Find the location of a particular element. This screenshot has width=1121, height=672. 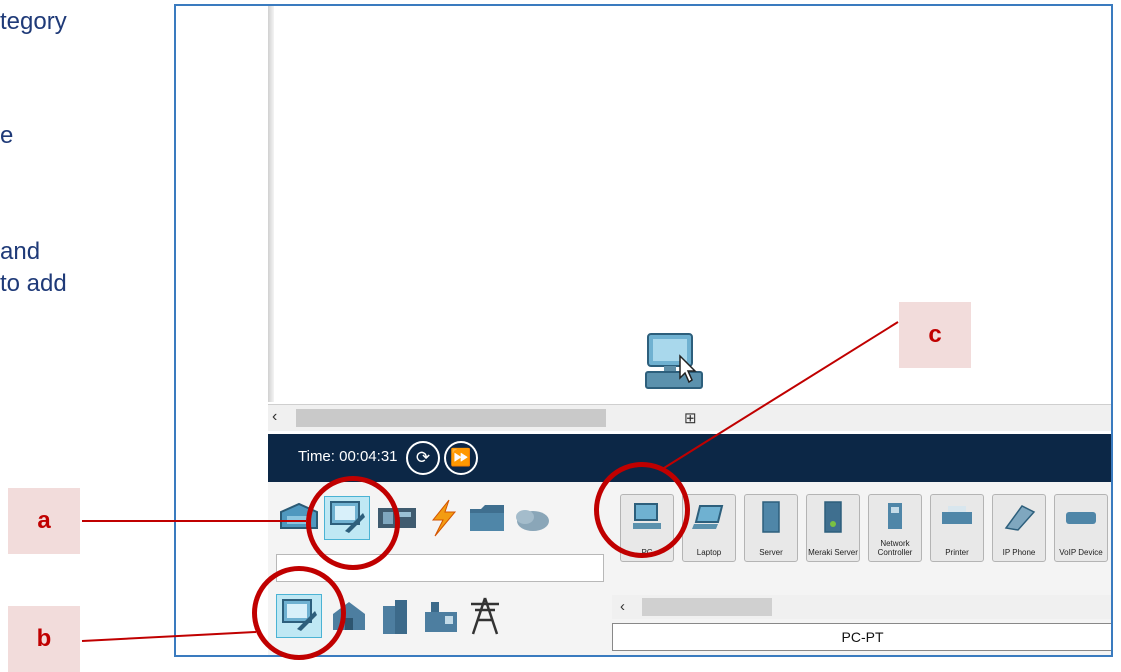

device-laptop: Laptop is located at coordinates (709, 528).